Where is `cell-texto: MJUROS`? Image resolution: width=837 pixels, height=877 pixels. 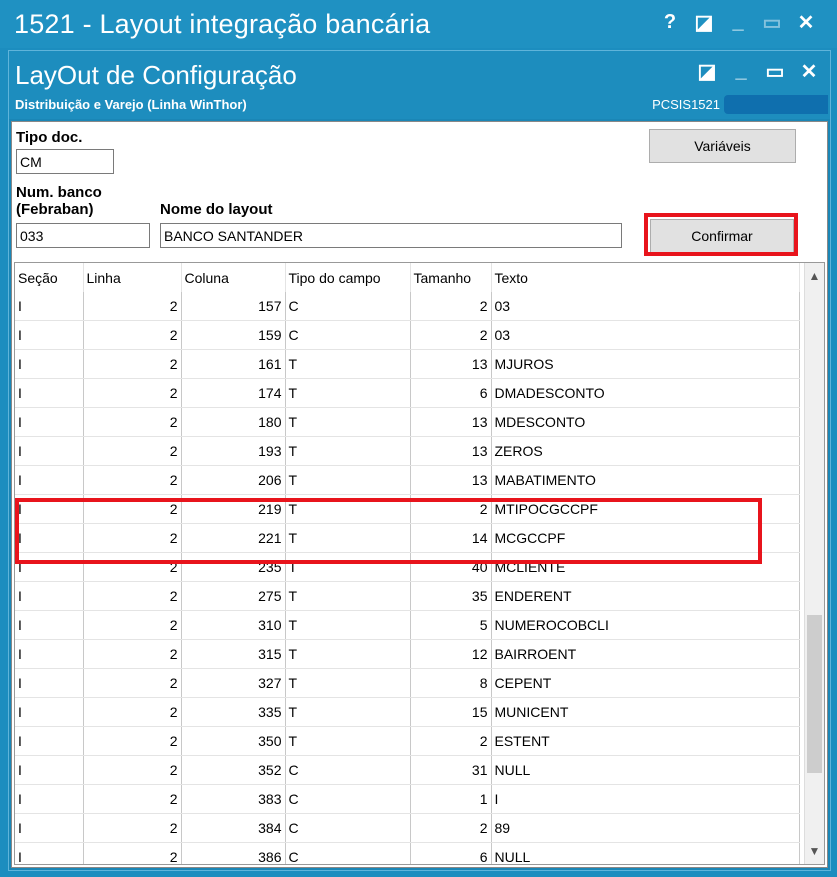 cell-texto: MJUROS is located at coordinates (645, 364).